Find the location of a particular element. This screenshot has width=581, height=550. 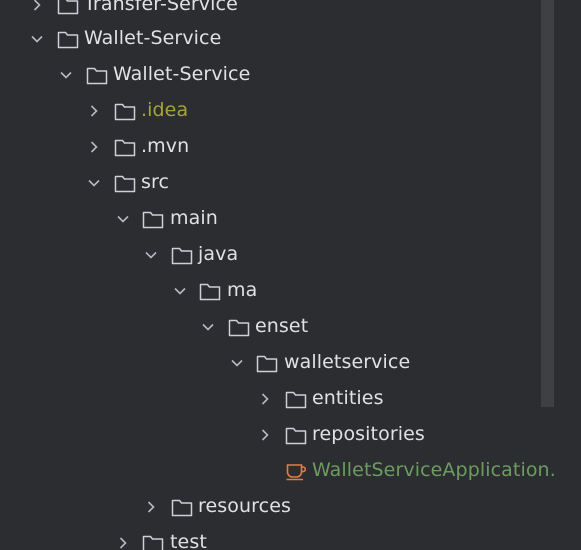

tree-item-entities: entities is located at coordinates (277, 398).